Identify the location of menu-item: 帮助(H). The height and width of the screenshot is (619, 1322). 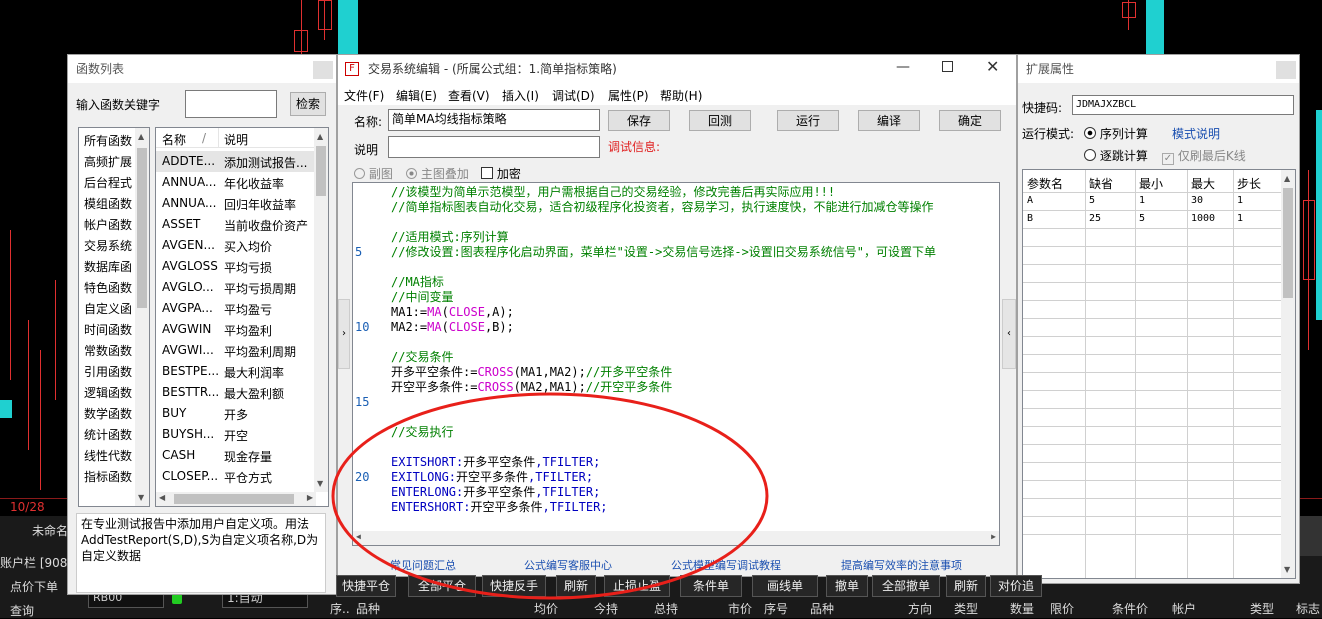
(681, 95).